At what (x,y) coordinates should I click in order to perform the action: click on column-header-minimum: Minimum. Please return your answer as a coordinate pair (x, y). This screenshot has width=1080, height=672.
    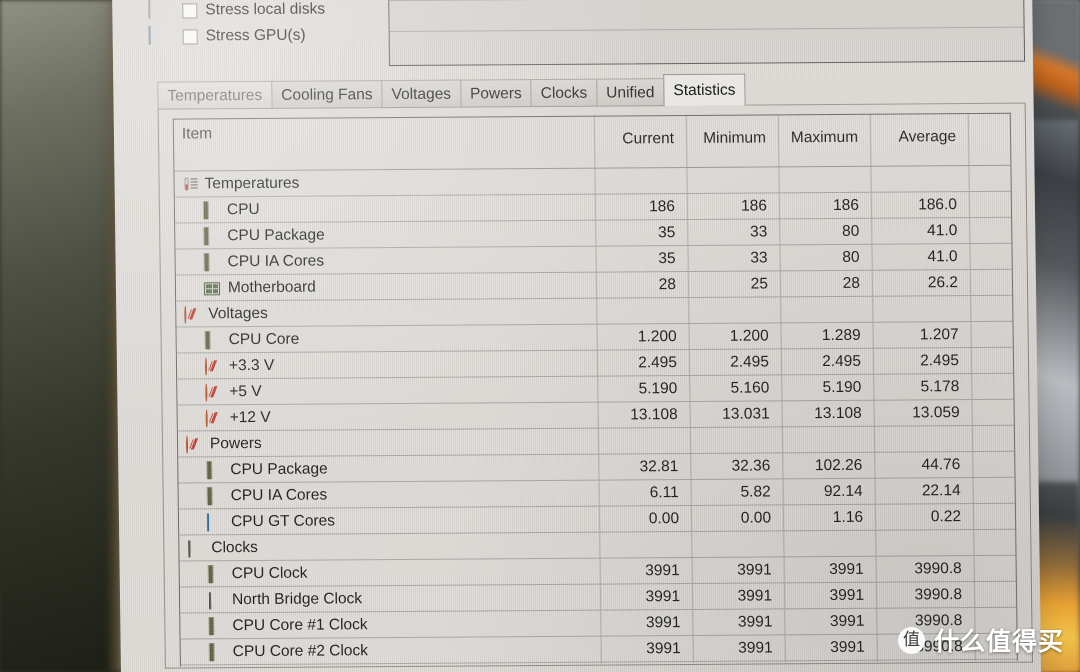
    Looking at the image, I should click on (732, 141).